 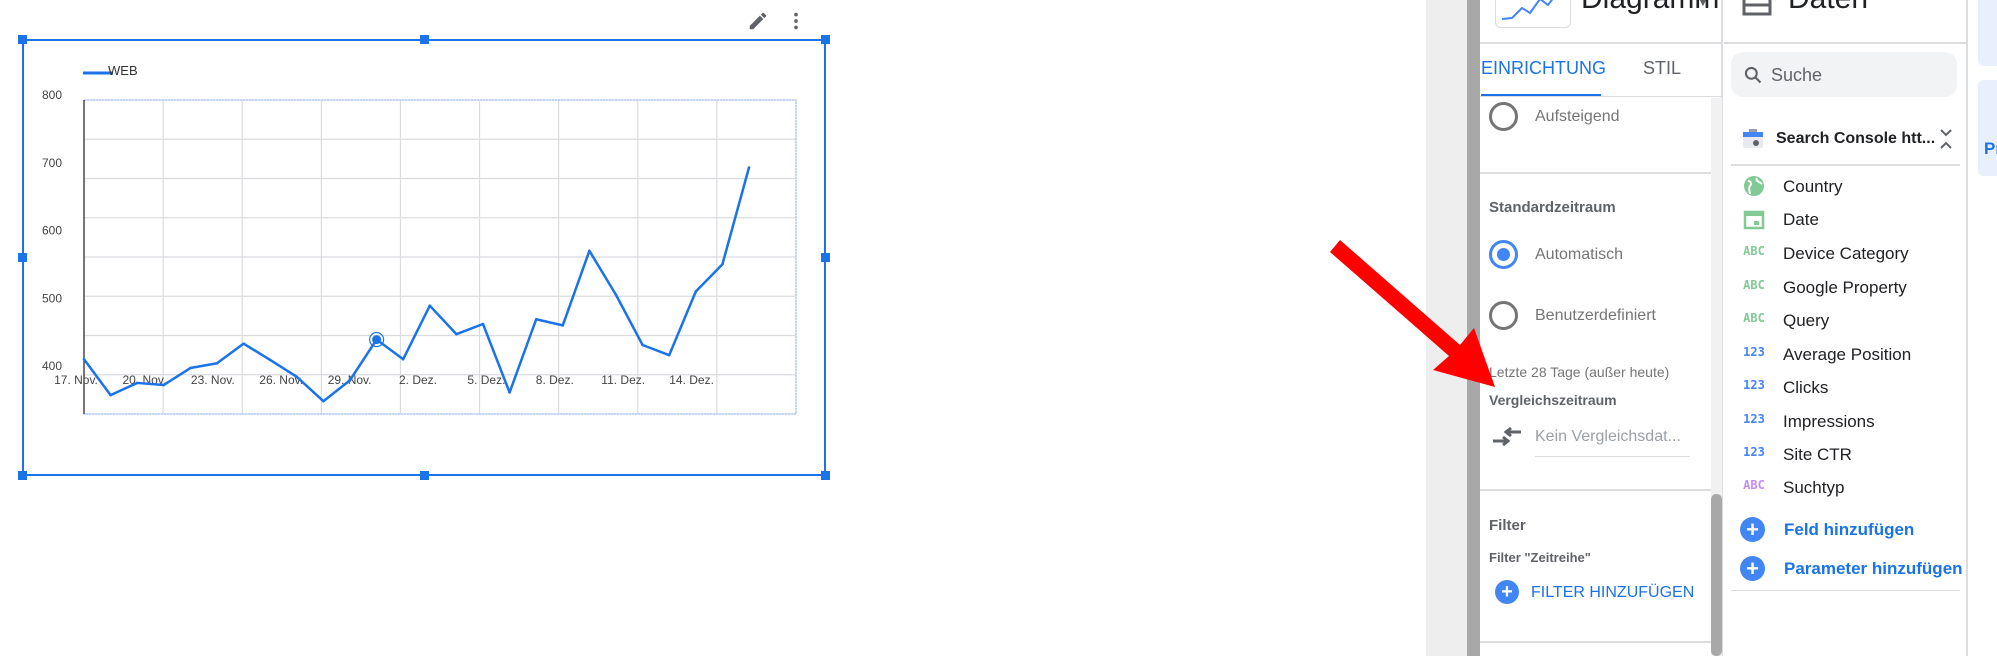 What do you see at coordinates (1852, 454) in the screenshot?
I see `field-item: 123 Site CTR` at bounding box center [1852, 454].